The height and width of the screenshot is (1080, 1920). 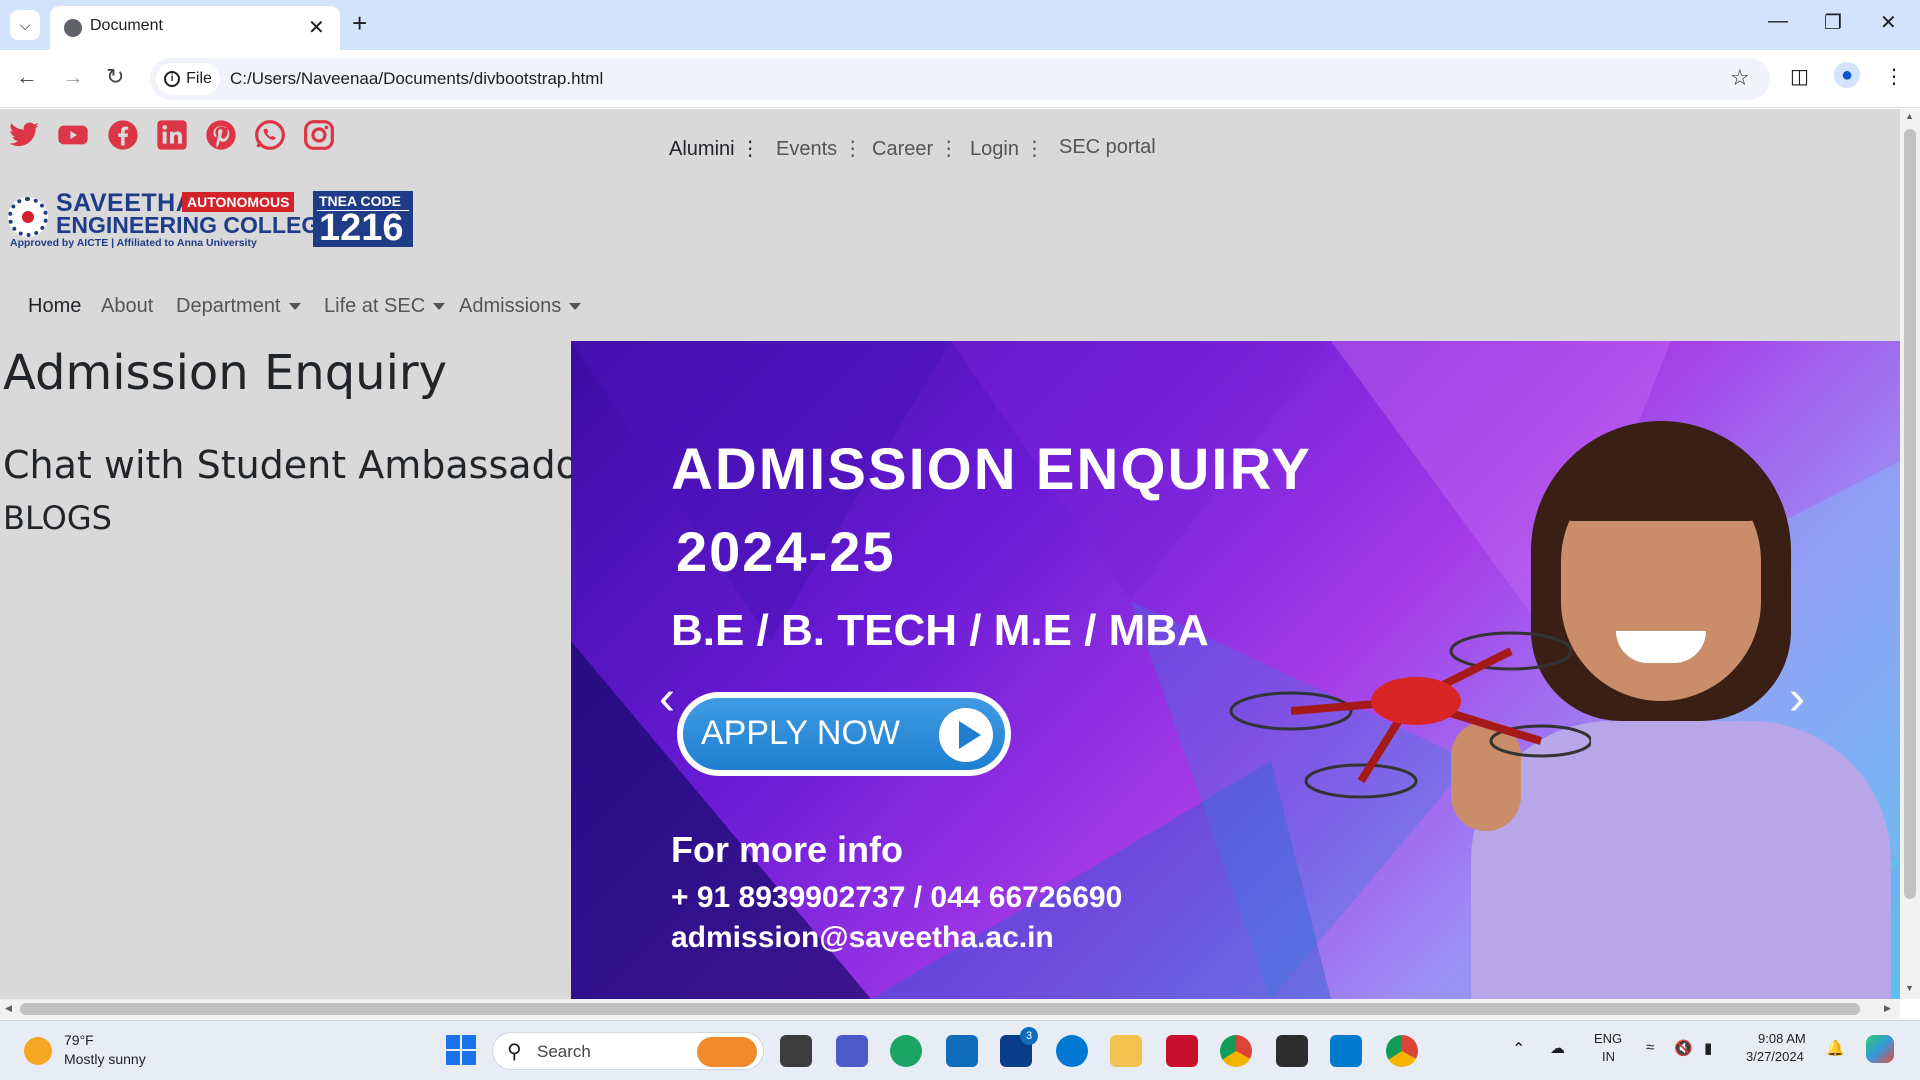 I want to click on top-nav-login: Login ⋮, so click(x=1007, y=148).